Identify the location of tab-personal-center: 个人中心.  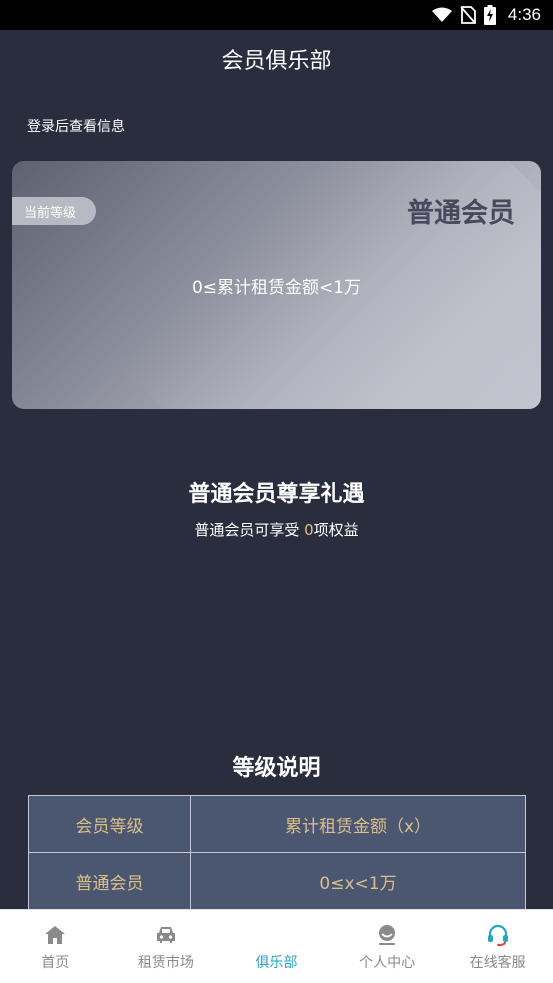
(387, 946).